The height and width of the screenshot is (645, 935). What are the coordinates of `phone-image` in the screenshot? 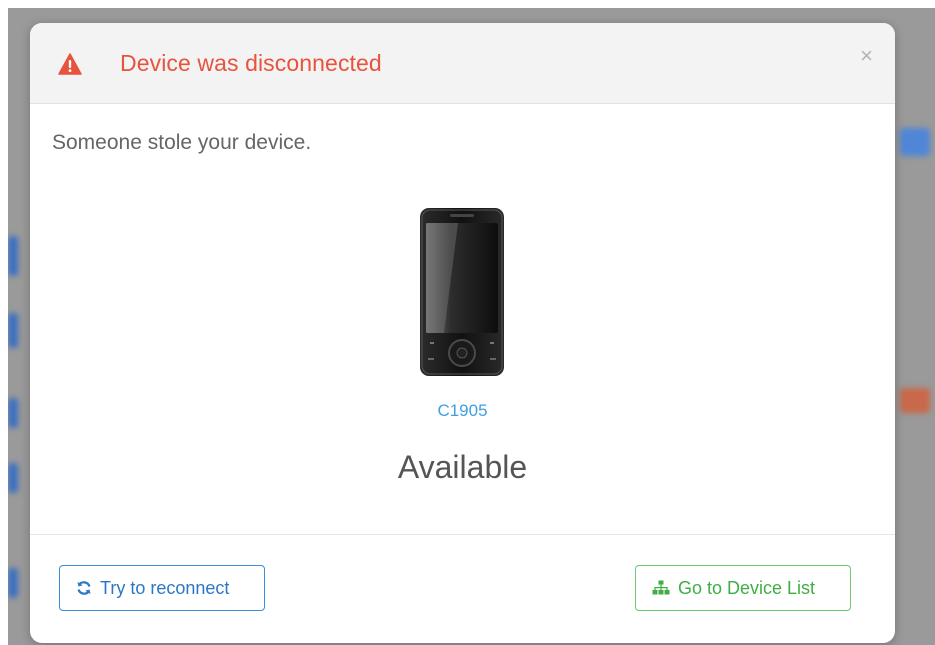 It's located at (462, 292).